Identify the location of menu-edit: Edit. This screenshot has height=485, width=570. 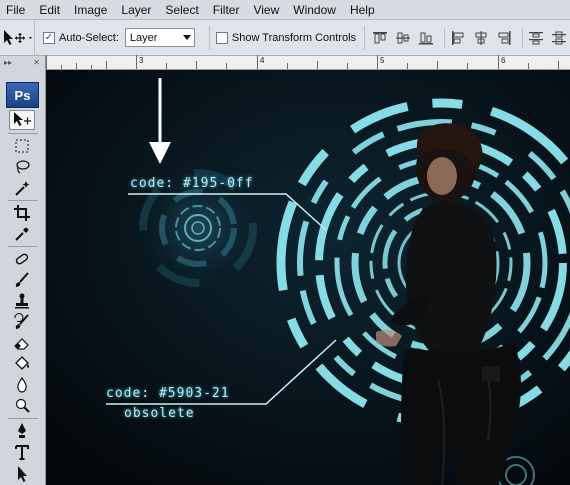
(49, 10).